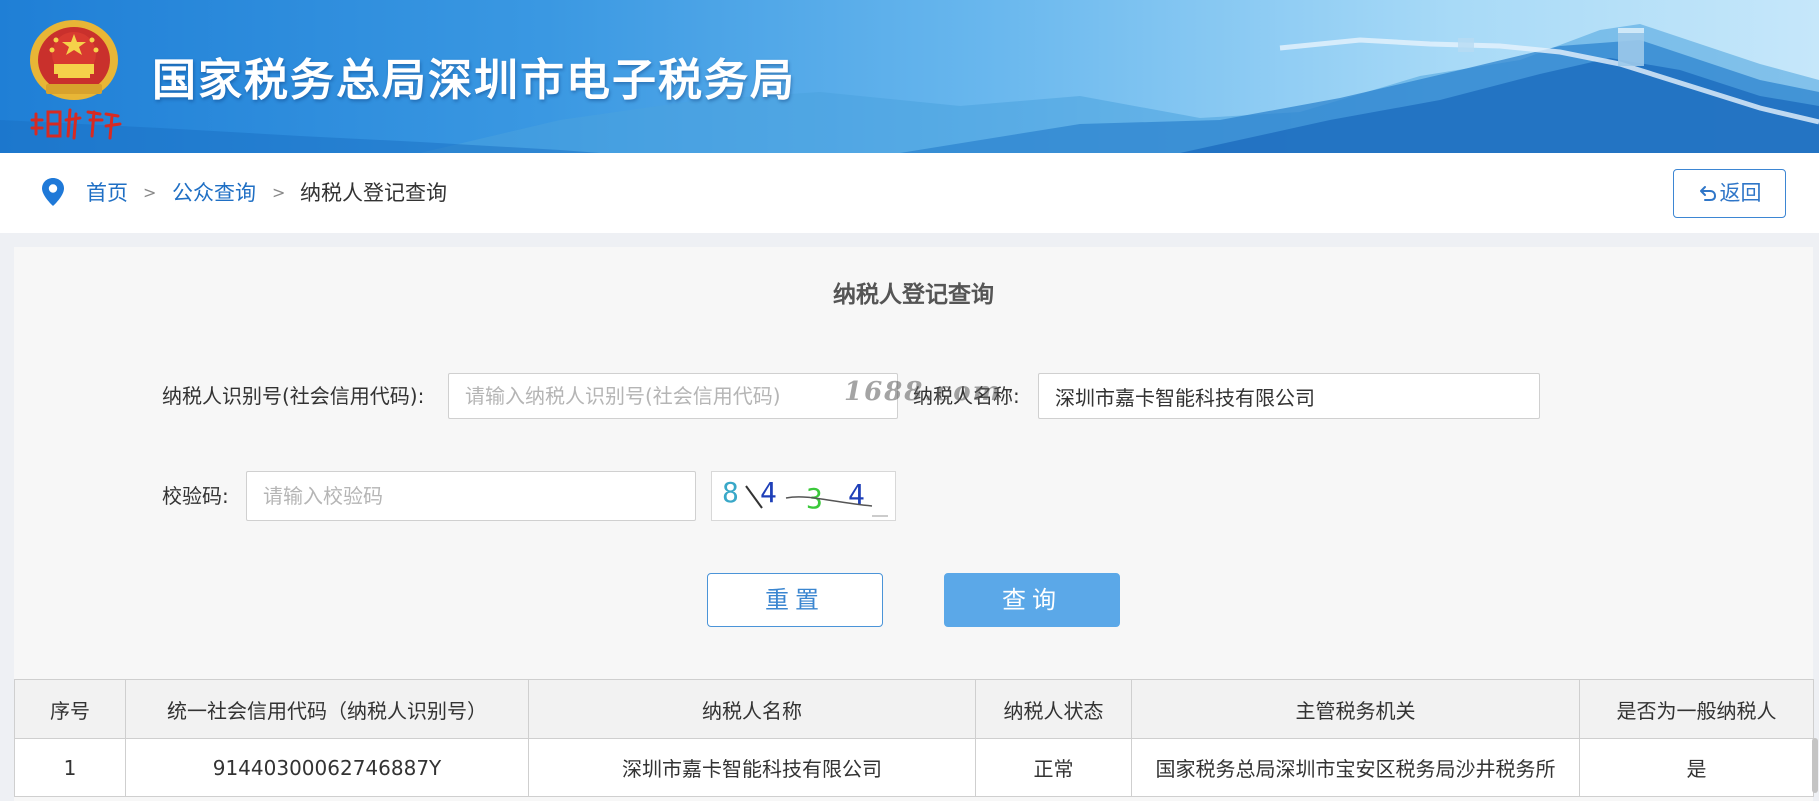 Image resolution: width=1819 pixels, height=801 pixels. What do you see at coordinates (107, 193) in the screenshot?
I see `breadcrumb-home-link: 首页` at bounding box center [107, 193].